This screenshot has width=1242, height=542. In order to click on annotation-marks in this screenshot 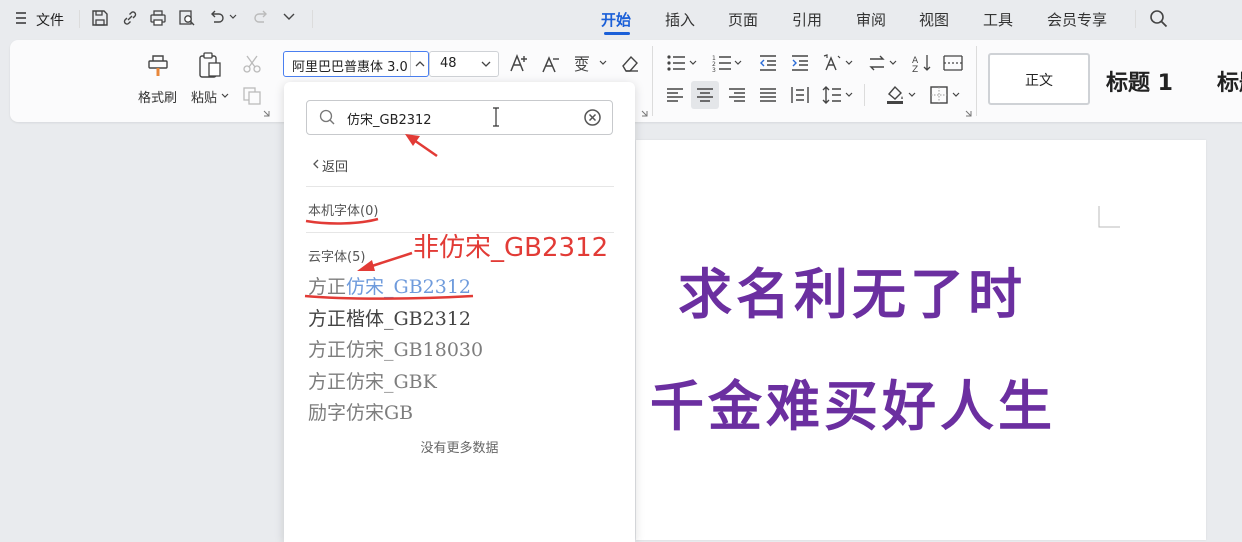, I will do `click(389, 217)`.